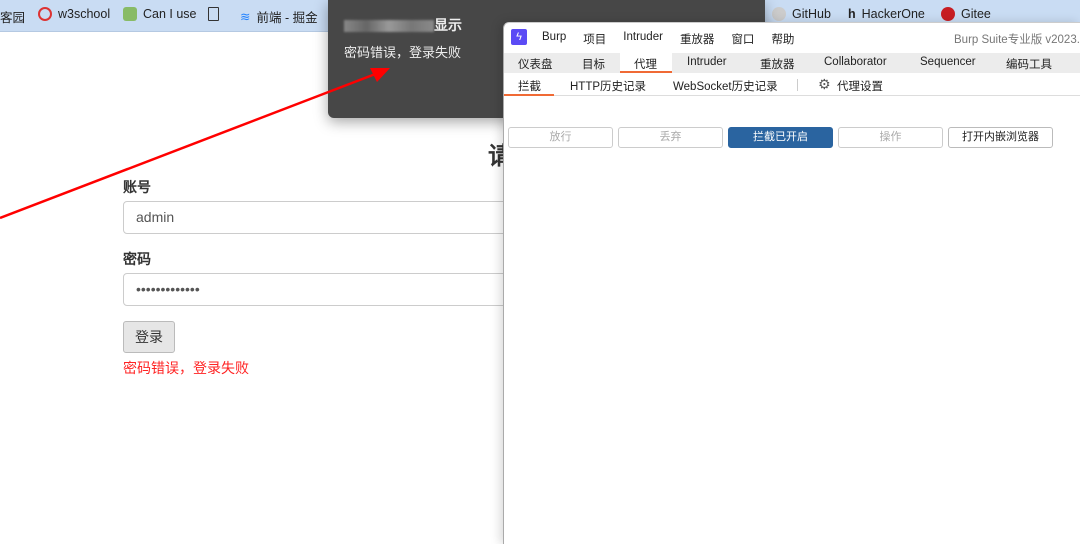 This screenshot has height=544, width=1080. Describe the element at coordinates (189, 145) in the screenshot. I see `arrow-line` at that location.